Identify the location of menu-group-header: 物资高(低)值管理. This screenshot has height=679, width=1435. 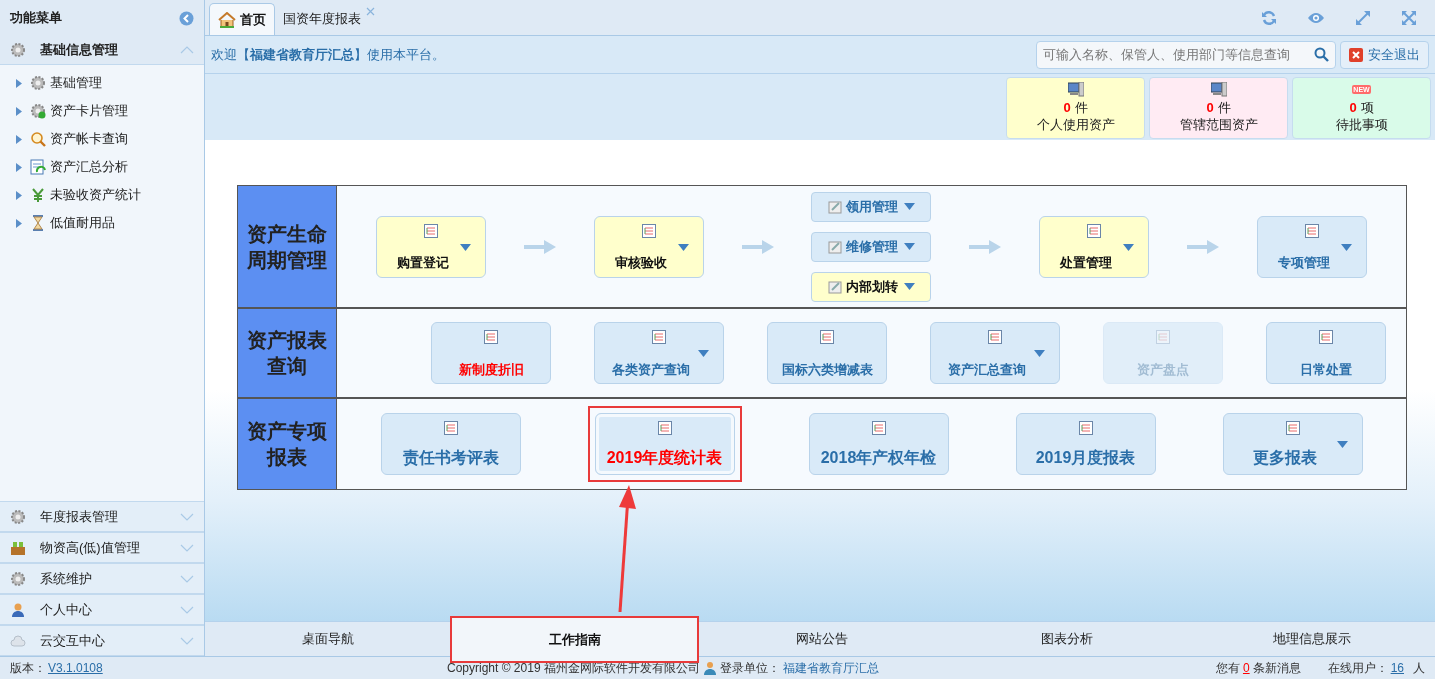
(102, 547).